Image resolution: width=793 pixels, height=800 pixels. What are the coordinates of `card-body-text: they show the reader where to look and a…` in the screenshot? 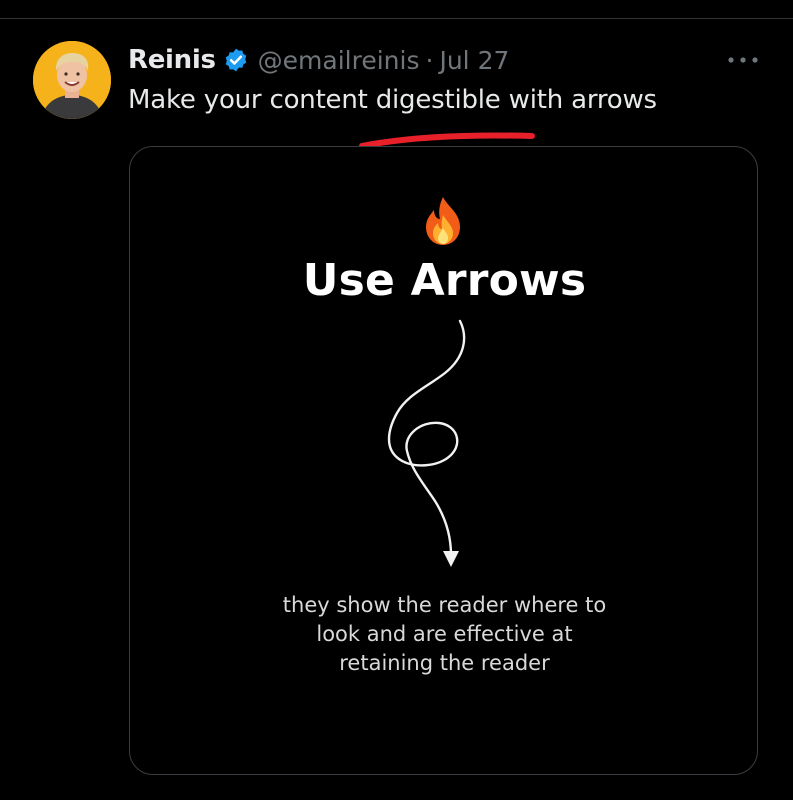 It's located at (443, 634).